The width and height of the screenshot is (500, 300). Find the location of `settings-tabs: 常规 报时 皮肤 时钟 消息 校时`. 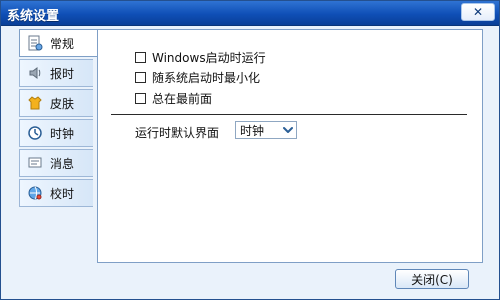

settings-tabs: 常规 报时 皮肤 时钟 消息 校时 is located at coordinates (58, 120).